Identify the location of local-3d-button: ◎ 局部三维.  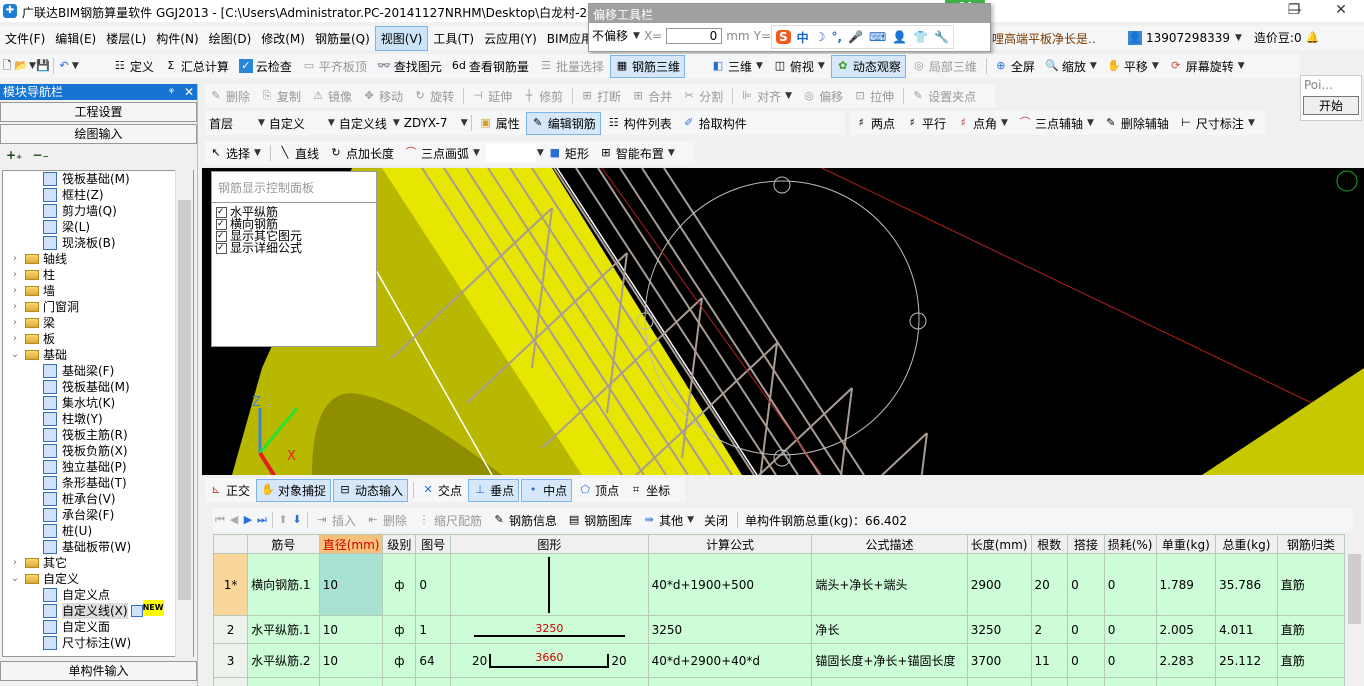
(944, 66).